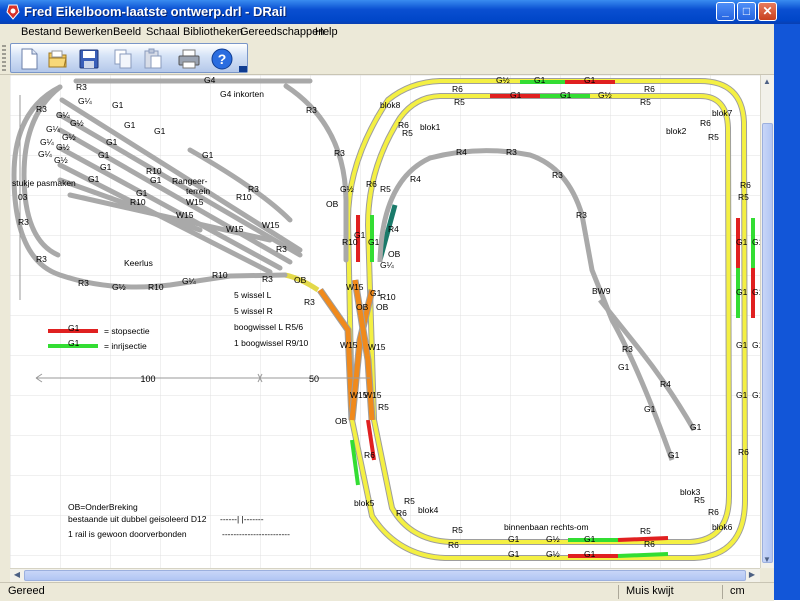  I want to click on toolbar-grip, so click(4, 58).